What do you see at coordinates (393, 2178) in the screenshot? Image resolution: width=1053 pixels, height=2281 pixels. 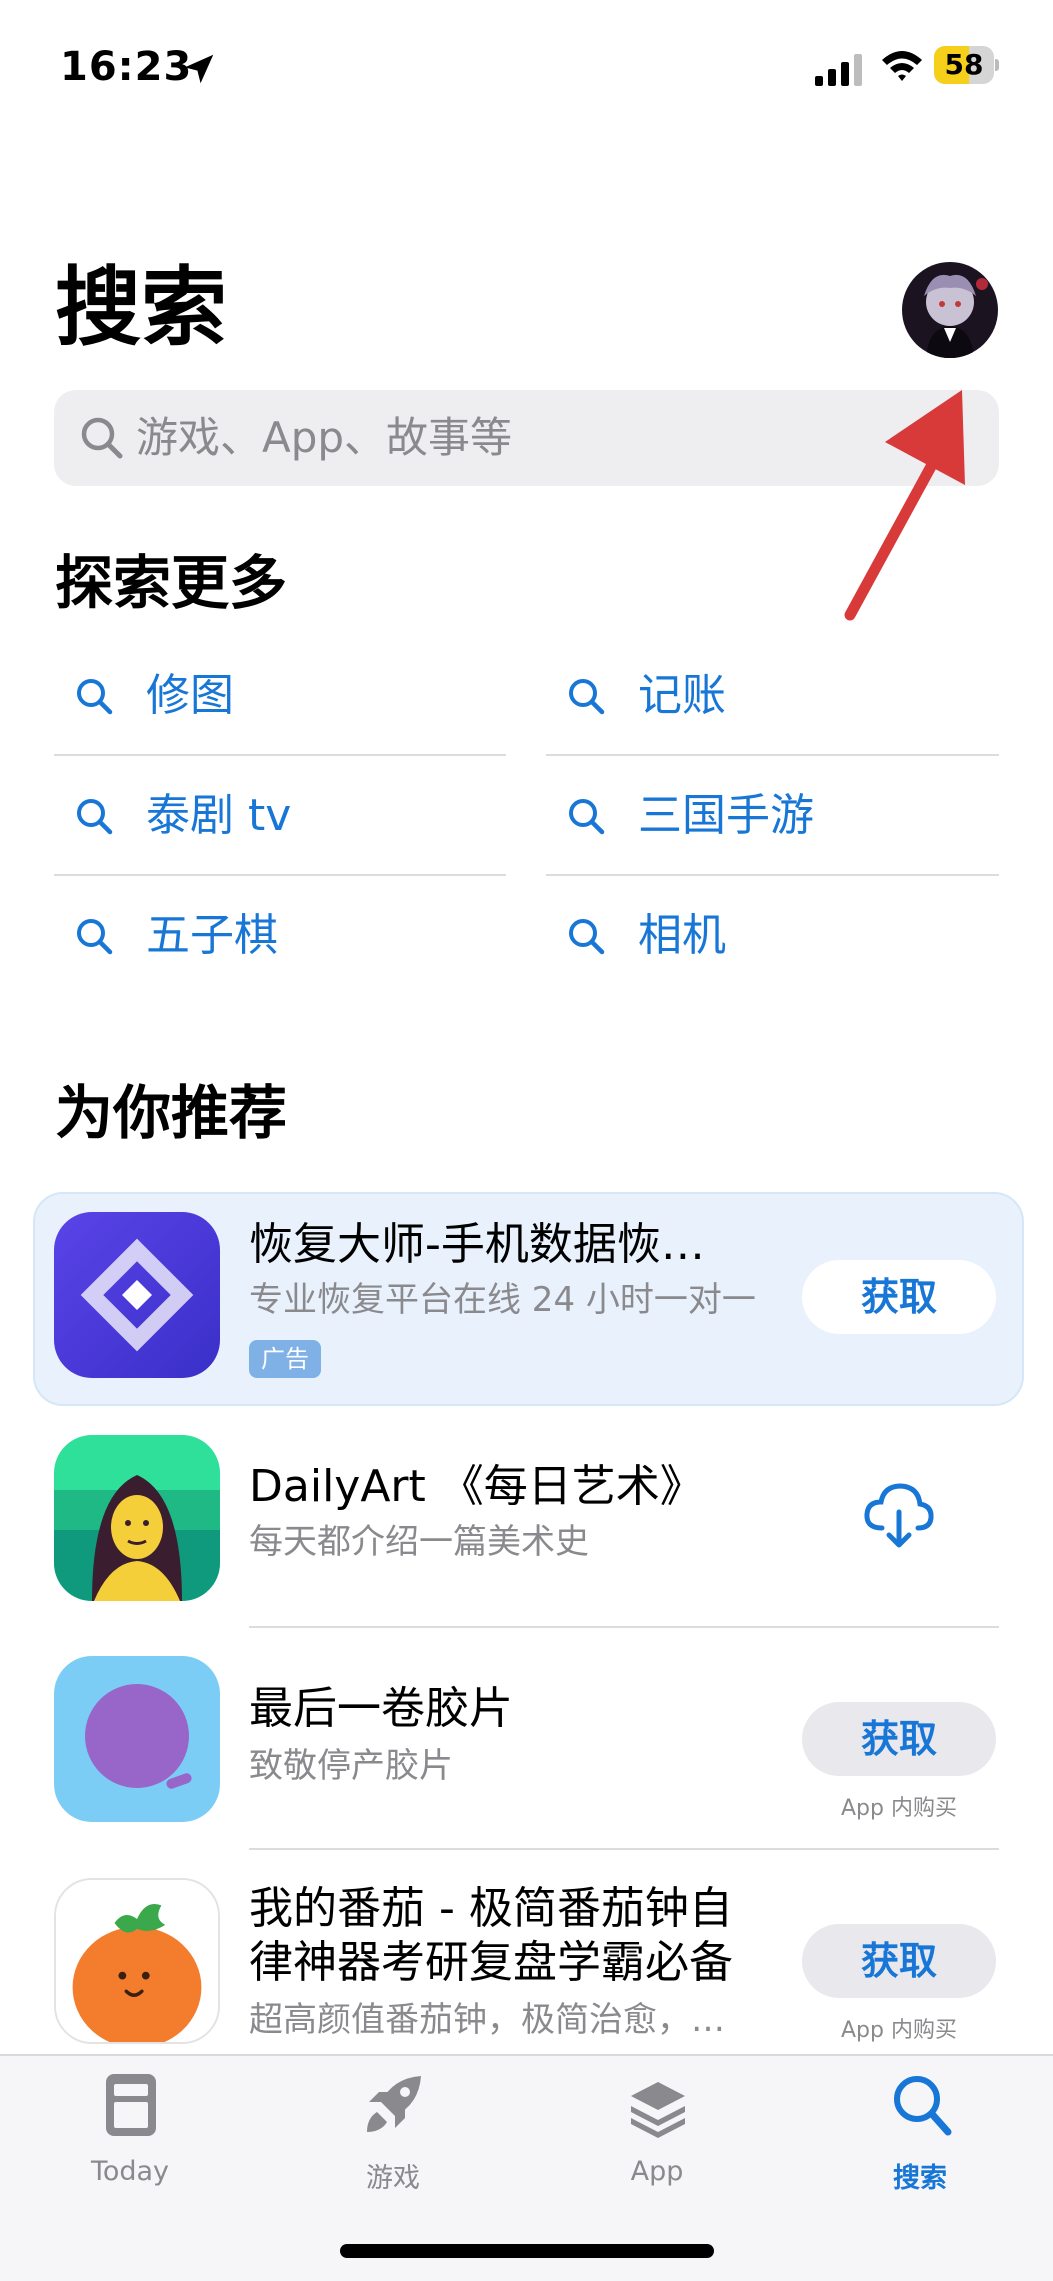 I see `tab-label: 游戏` at bounding box center [393, 2178].